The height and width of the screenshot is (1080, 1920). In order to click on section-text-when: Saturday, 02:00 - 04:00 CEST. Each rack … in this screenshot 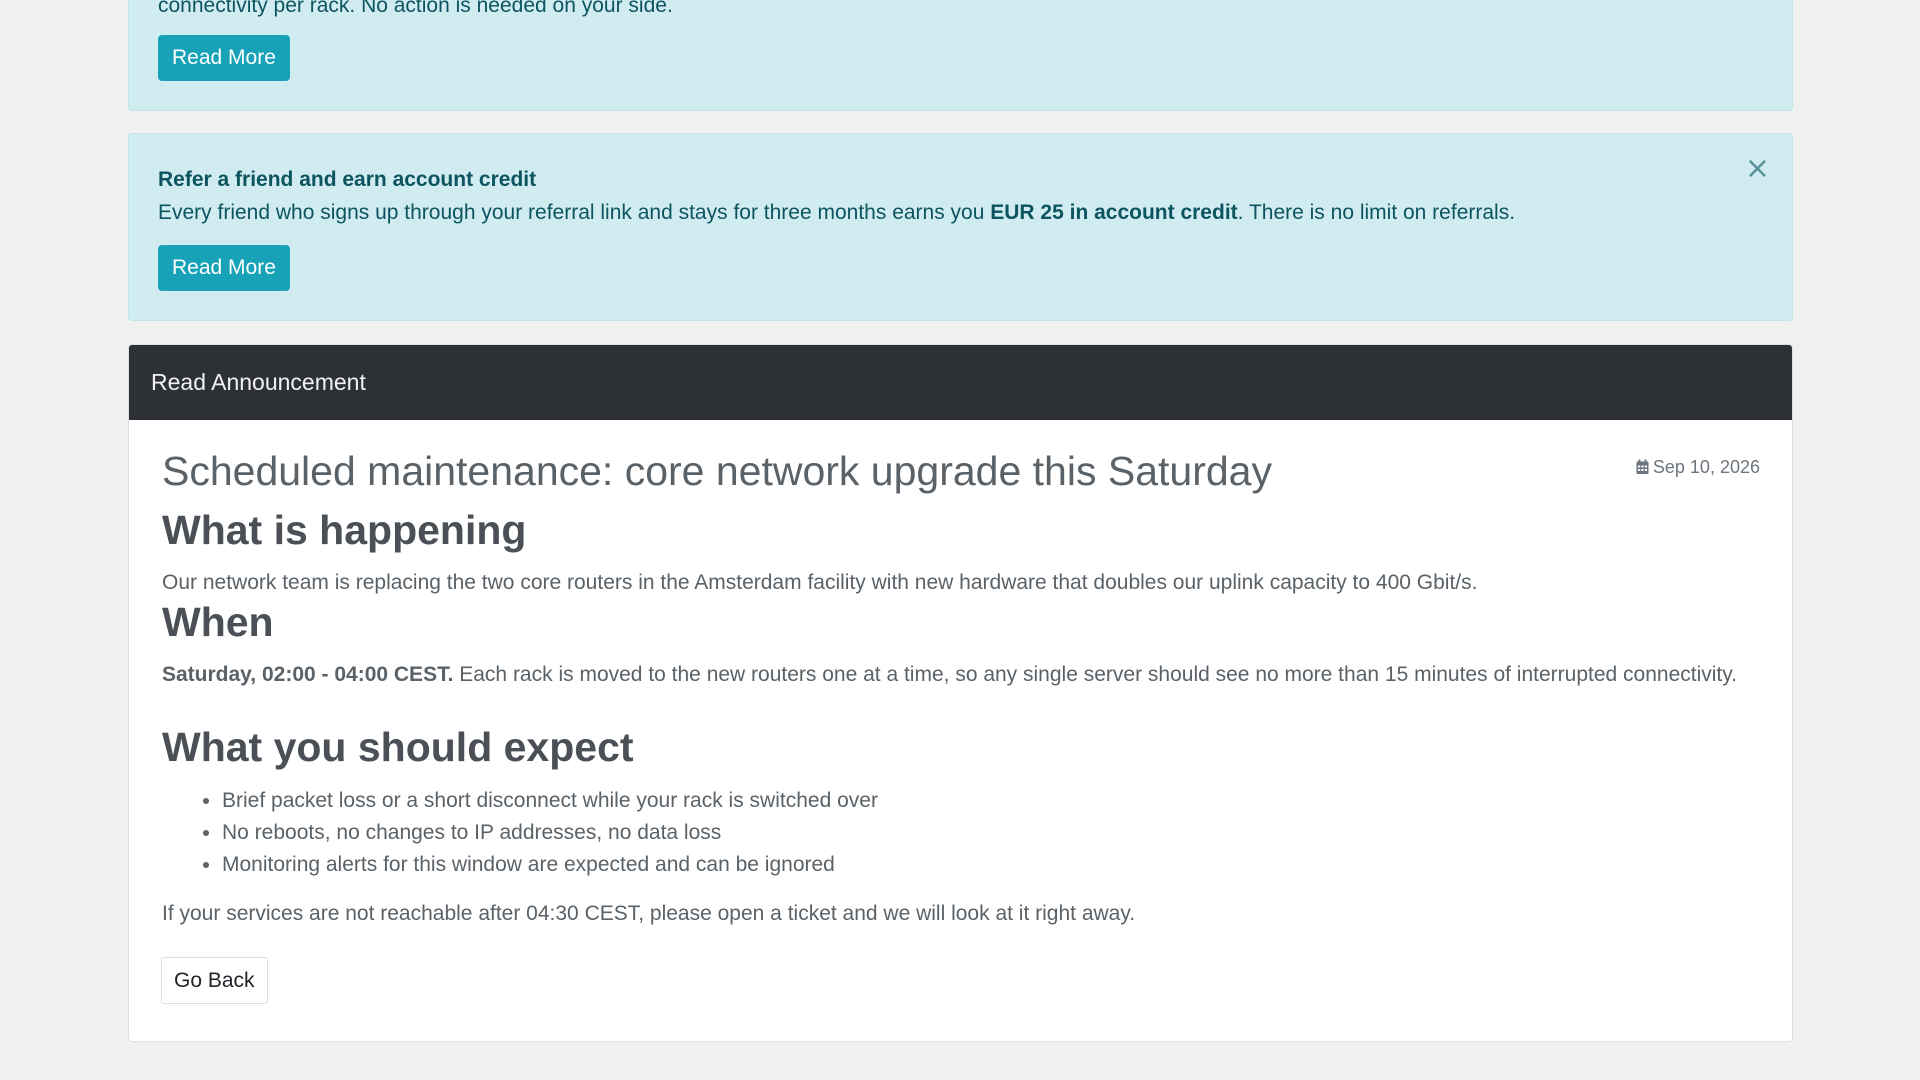, I will do `click(962, 674)`.